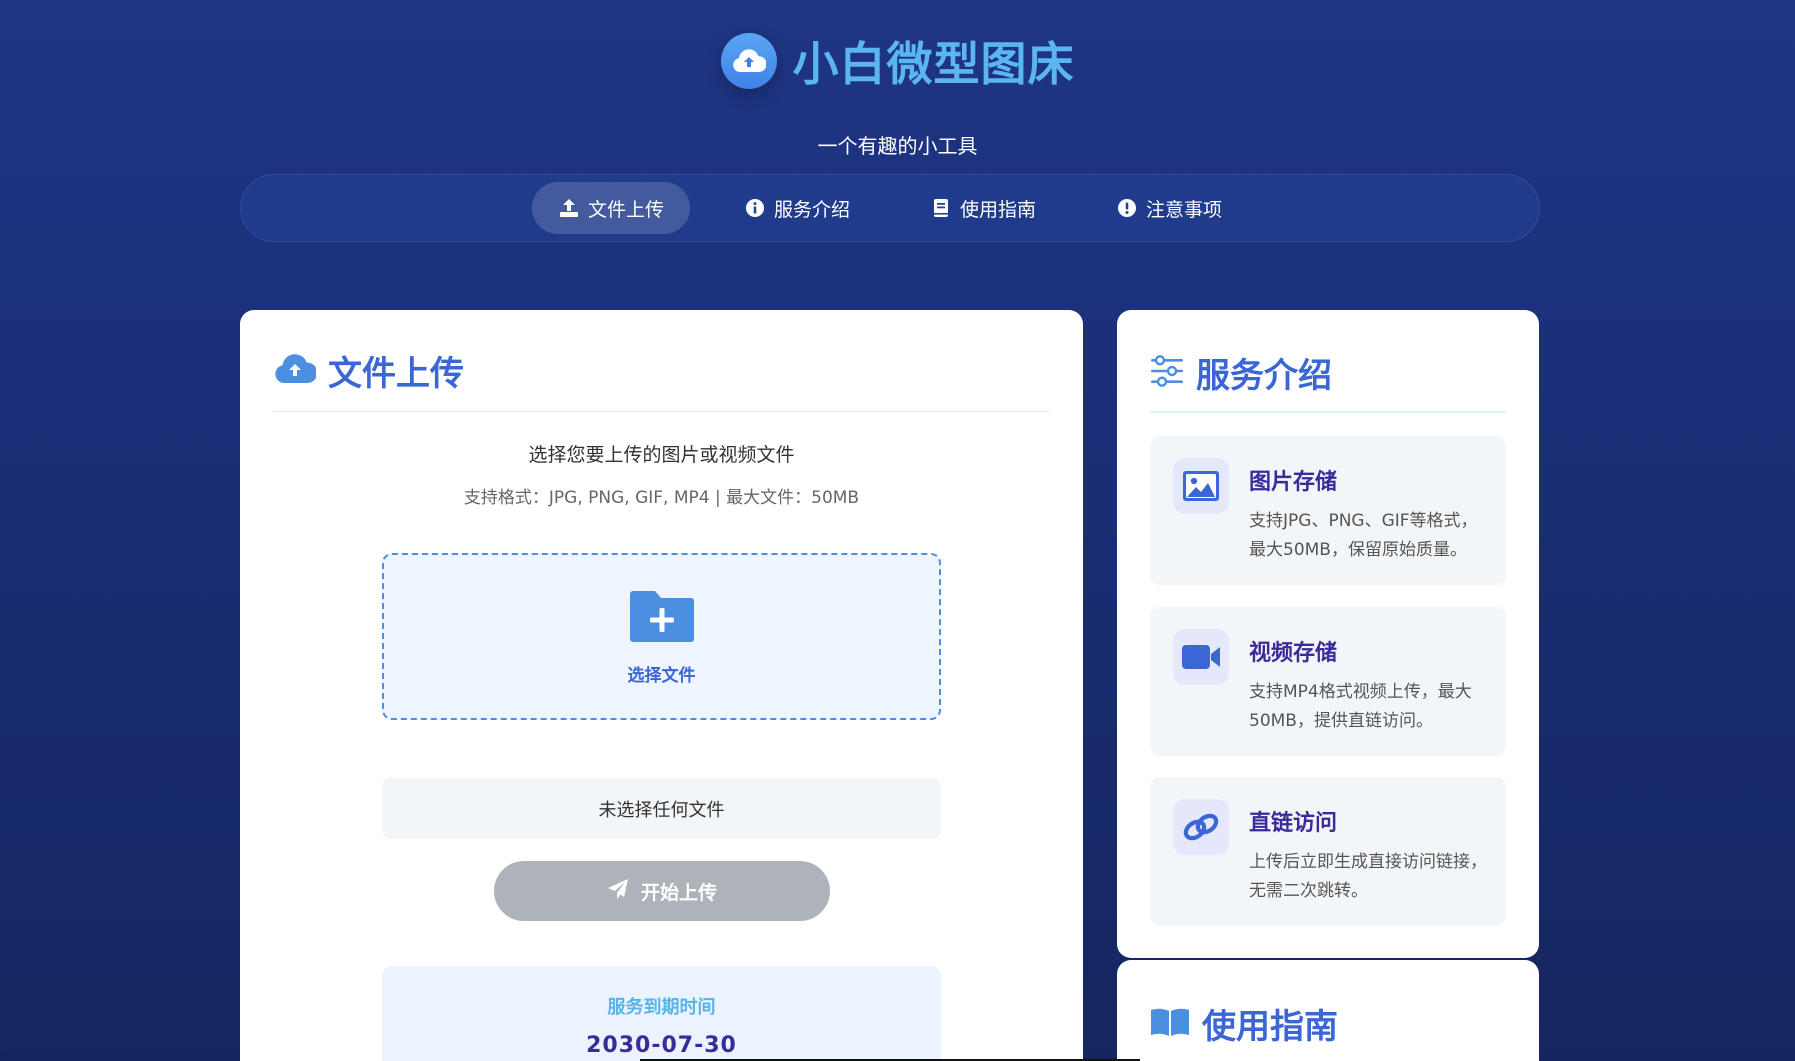 This screenshot has width=1795, height=1061. I want to click on site-header: 小白微型图床 一个有趣的小工具, so click(897, 93).